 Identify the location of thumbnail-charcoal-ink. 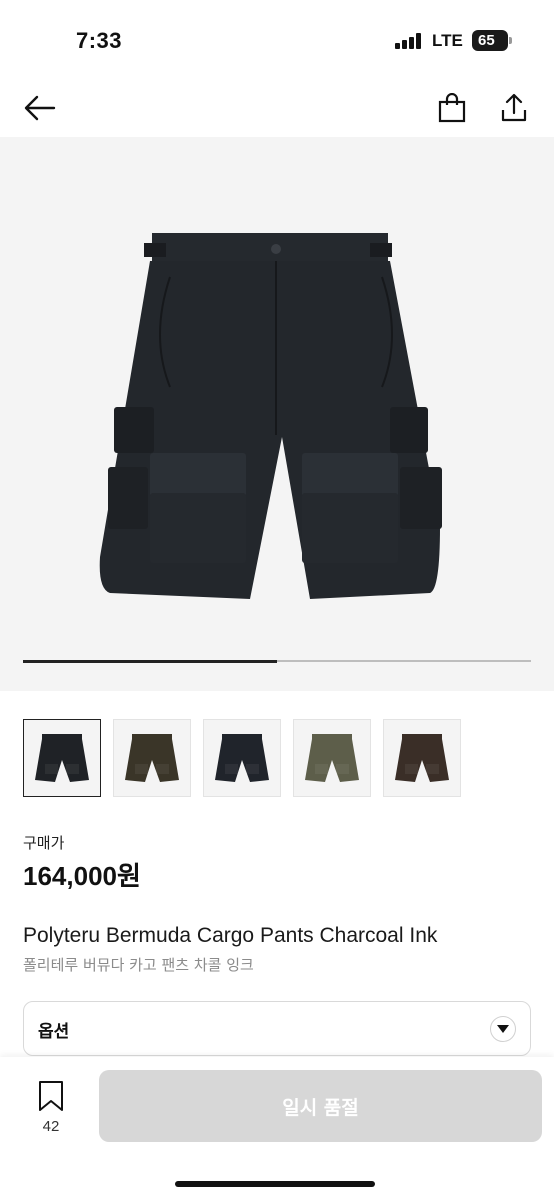
(62, 758).